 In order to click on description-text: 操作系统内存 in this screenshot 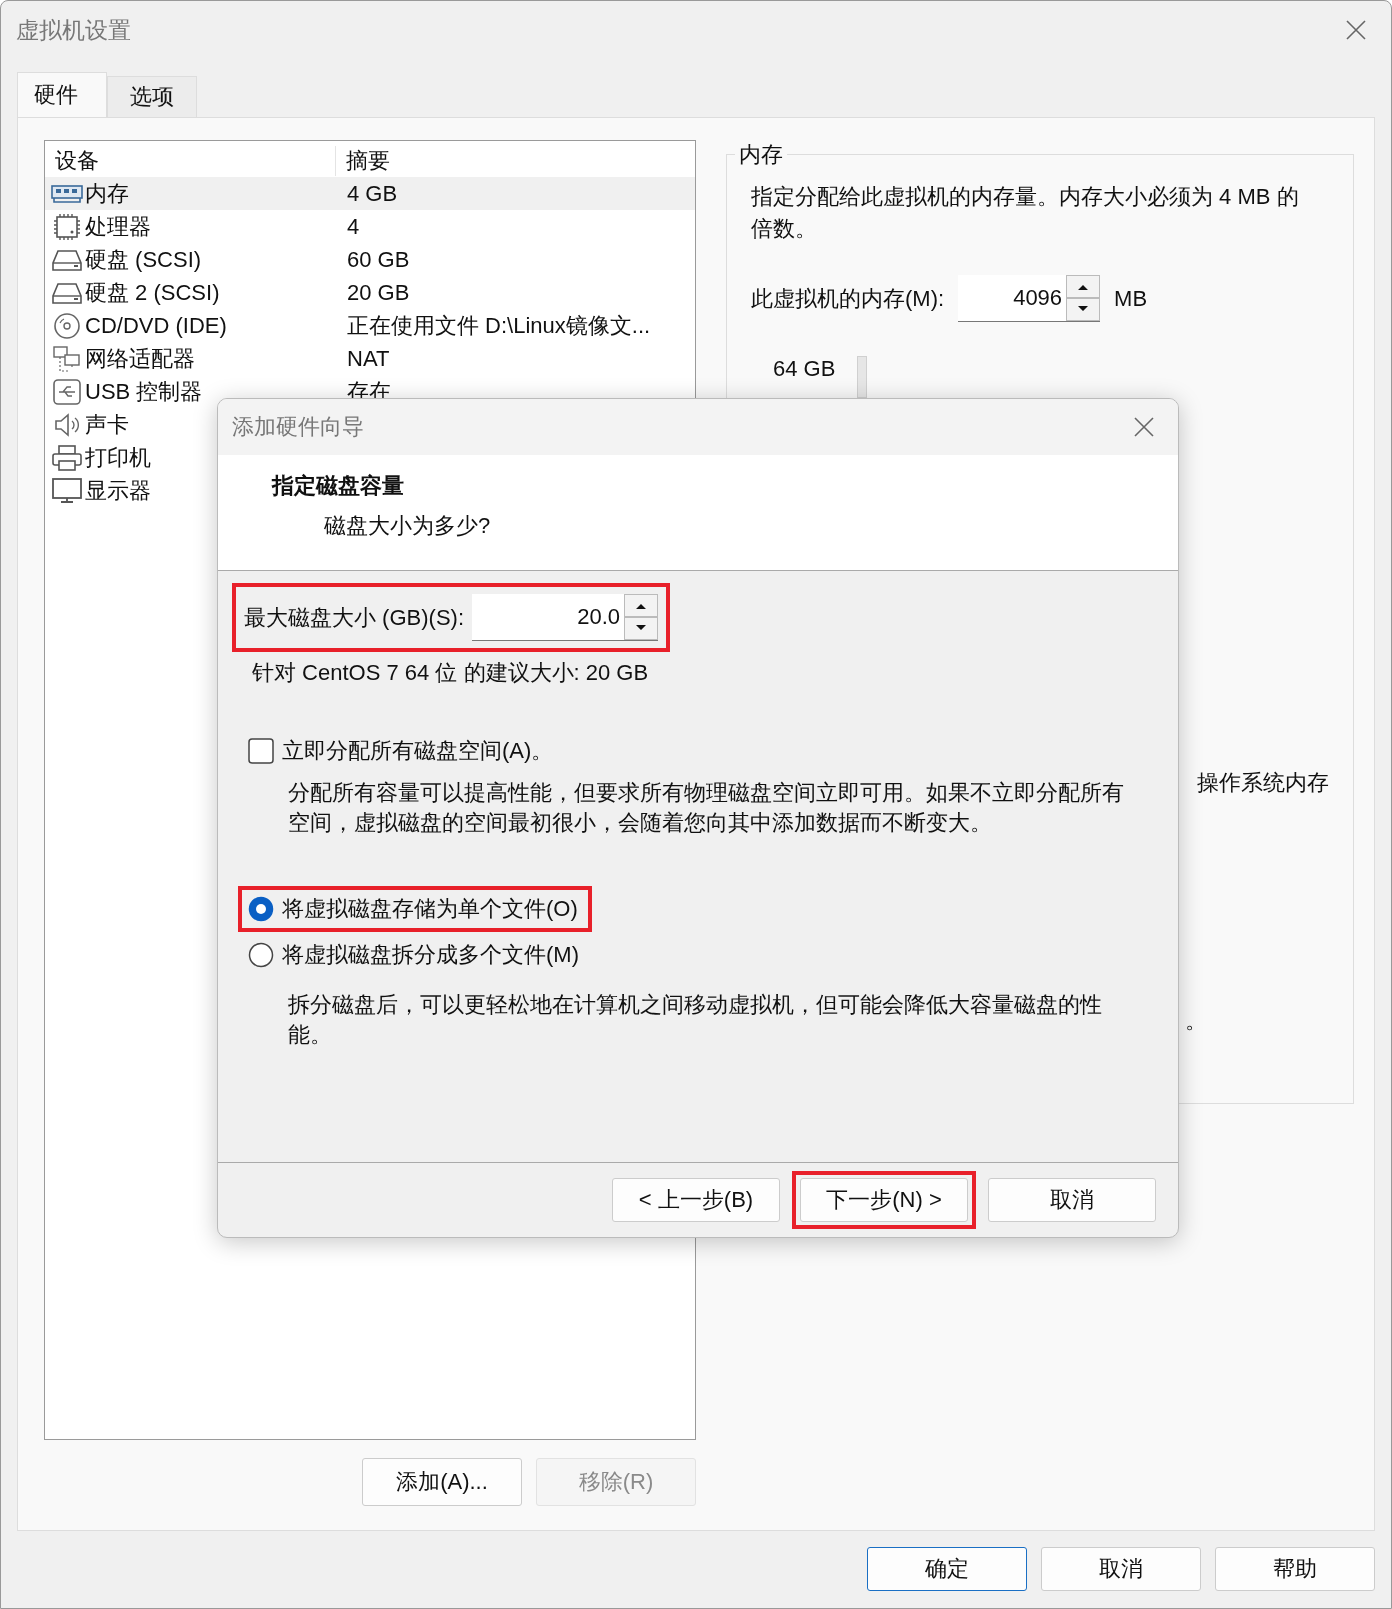, I will do `click(1263, 782)`.